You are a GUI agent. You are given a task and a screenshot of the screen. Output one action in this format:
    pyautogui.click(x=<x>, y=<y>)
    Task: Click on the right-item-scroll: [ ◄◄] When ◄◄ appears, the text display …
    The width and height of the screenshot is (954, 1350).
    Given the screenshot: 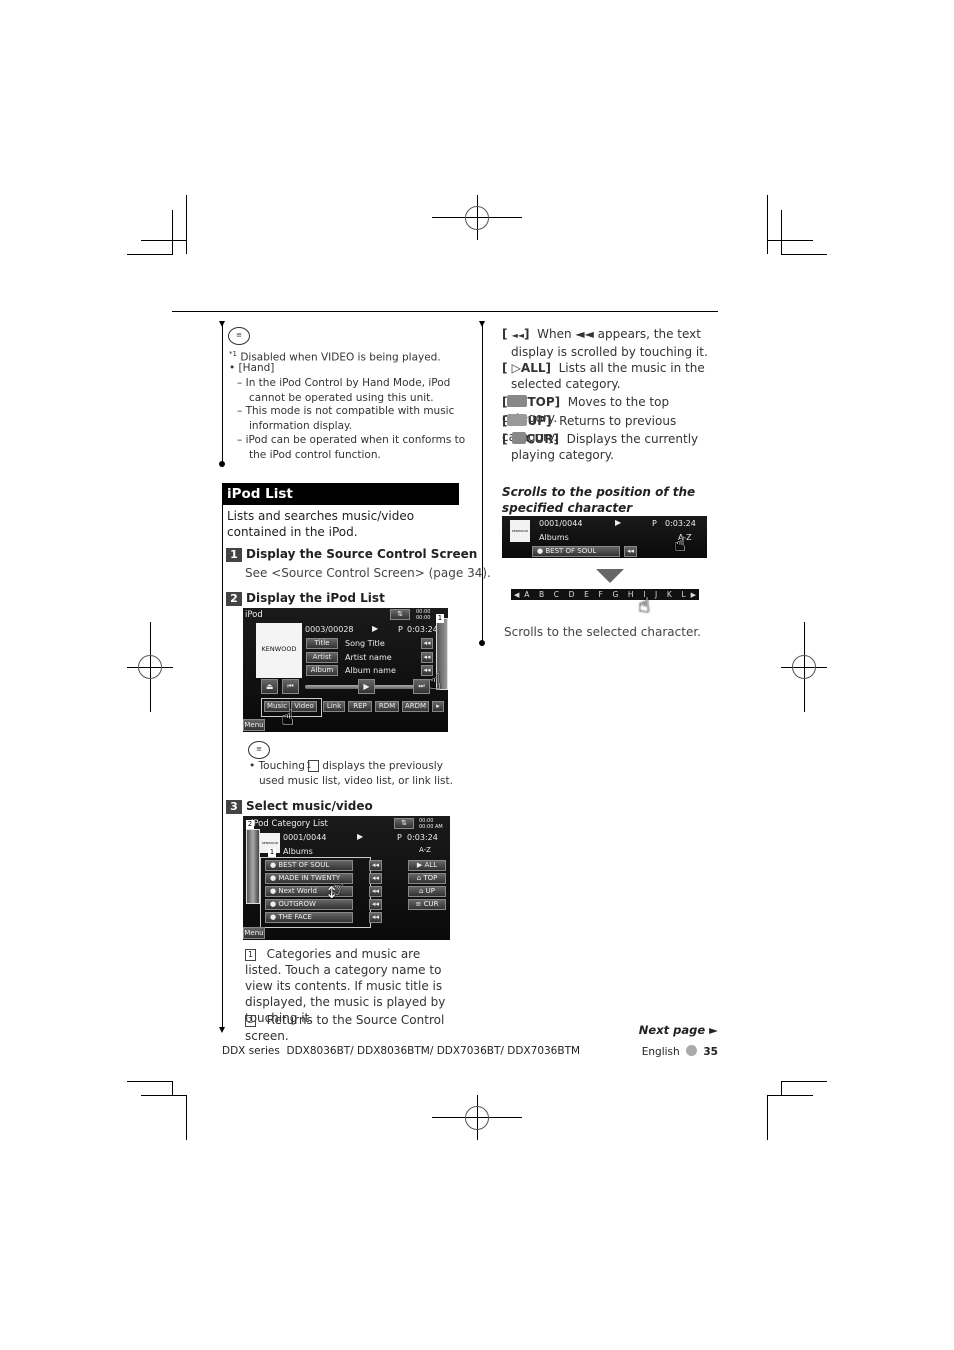 What is the action you would take?
    pyautogui.click(x=605, y=343)
    